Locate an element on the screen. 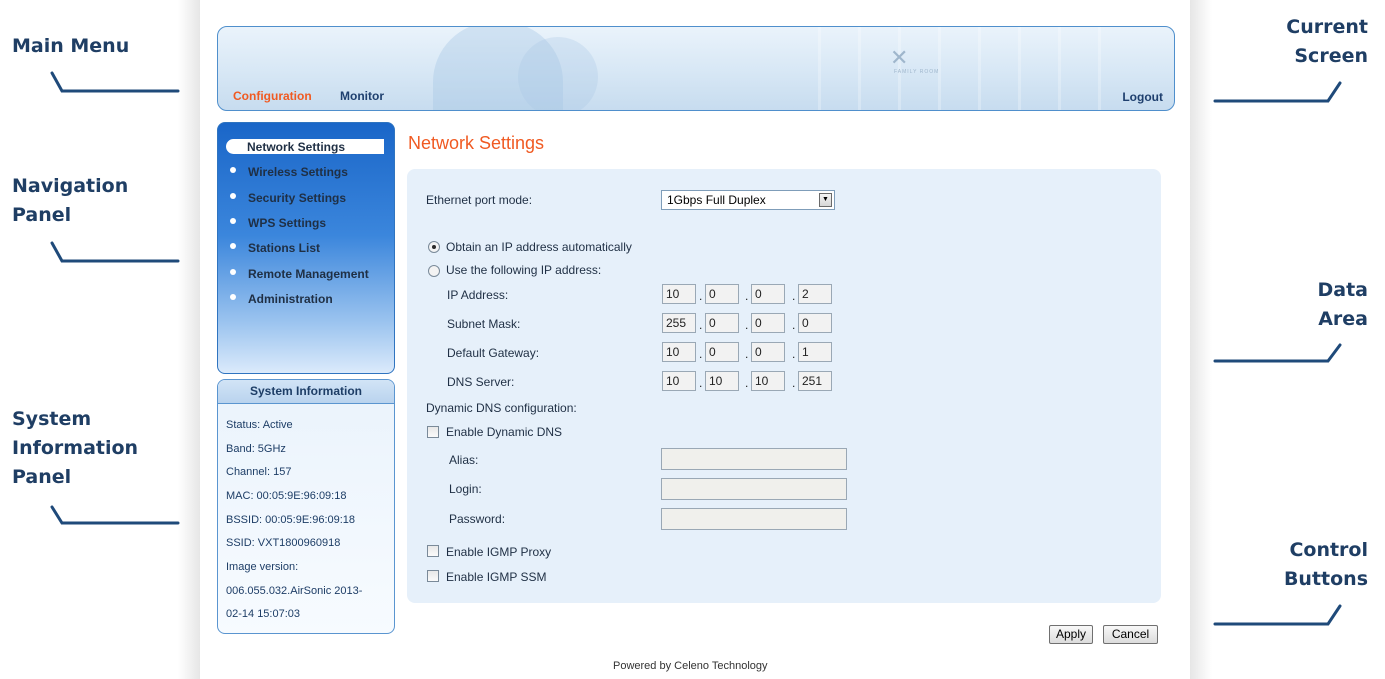 The image size is (1385, 679). login-input is located at coordinates (754, 489).